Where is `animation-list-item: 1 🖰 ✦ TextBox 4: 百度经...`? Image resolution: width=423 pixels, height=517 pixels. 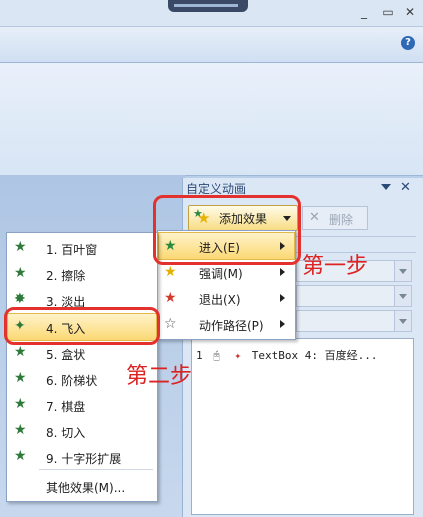 animation-list-item: 1 🖰 ✦ TextBox 4: 百度经... is located at coordinates (286, 355).